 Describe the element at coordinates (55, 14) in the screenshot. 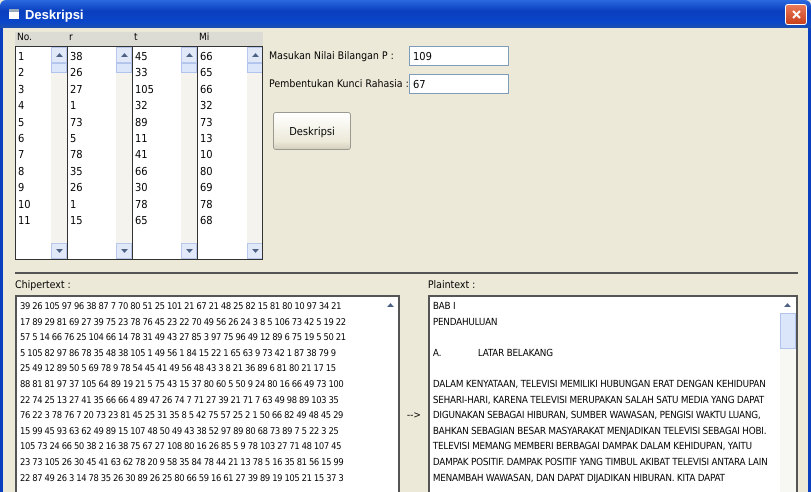

I see `window-title: Deskripsi` at that location.